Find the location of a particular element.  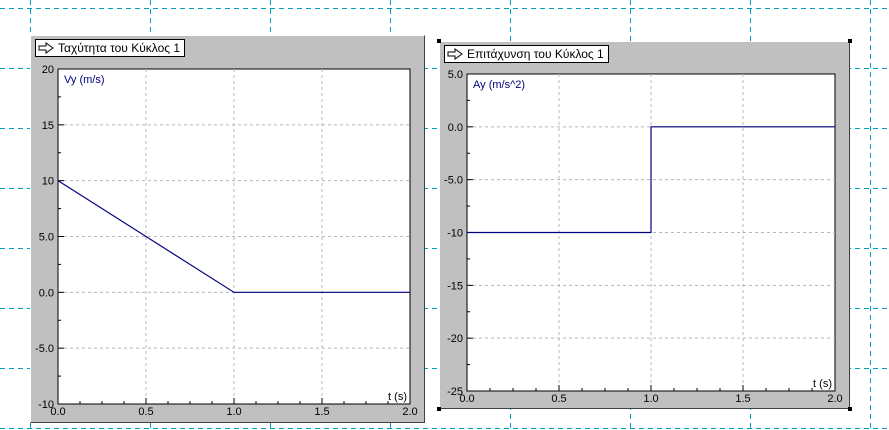

y-tick-label: 15 is located at coordinates (48, 126).